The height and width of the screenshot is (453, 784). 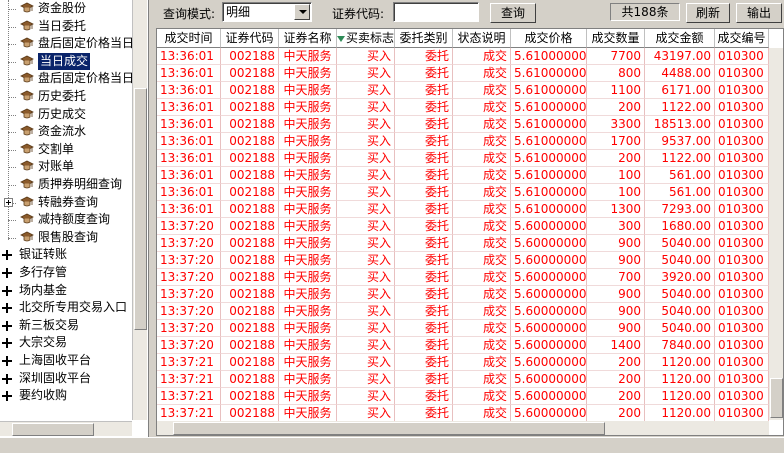 What do you see at coordinates (302, 12) in the screenshot?
I see `chevron-down-icon` at bounding box center [302, 12].